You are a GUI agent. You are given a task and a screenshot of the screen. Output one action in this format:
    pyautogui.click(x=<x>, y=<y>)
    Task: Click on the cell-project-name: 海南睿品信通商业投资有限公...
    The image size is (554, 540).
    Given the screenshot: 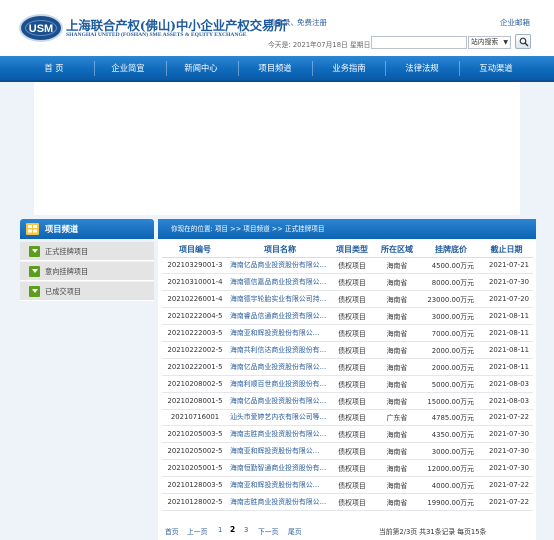 What is the action you would take?
    pyautogui.click(x=280, y=316)
    